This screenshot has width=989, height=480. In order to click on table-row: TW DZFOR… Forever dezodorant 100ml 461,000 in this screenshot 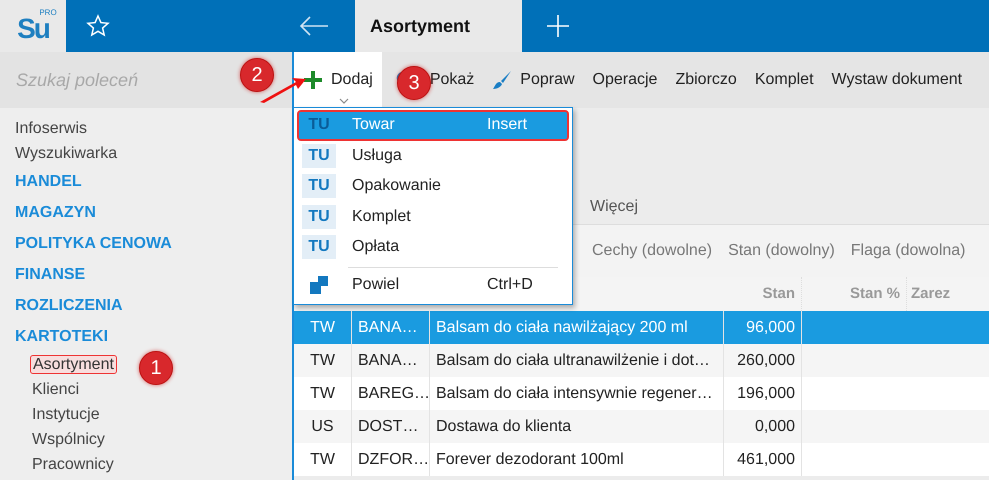, I will do `click(641, 459)`.